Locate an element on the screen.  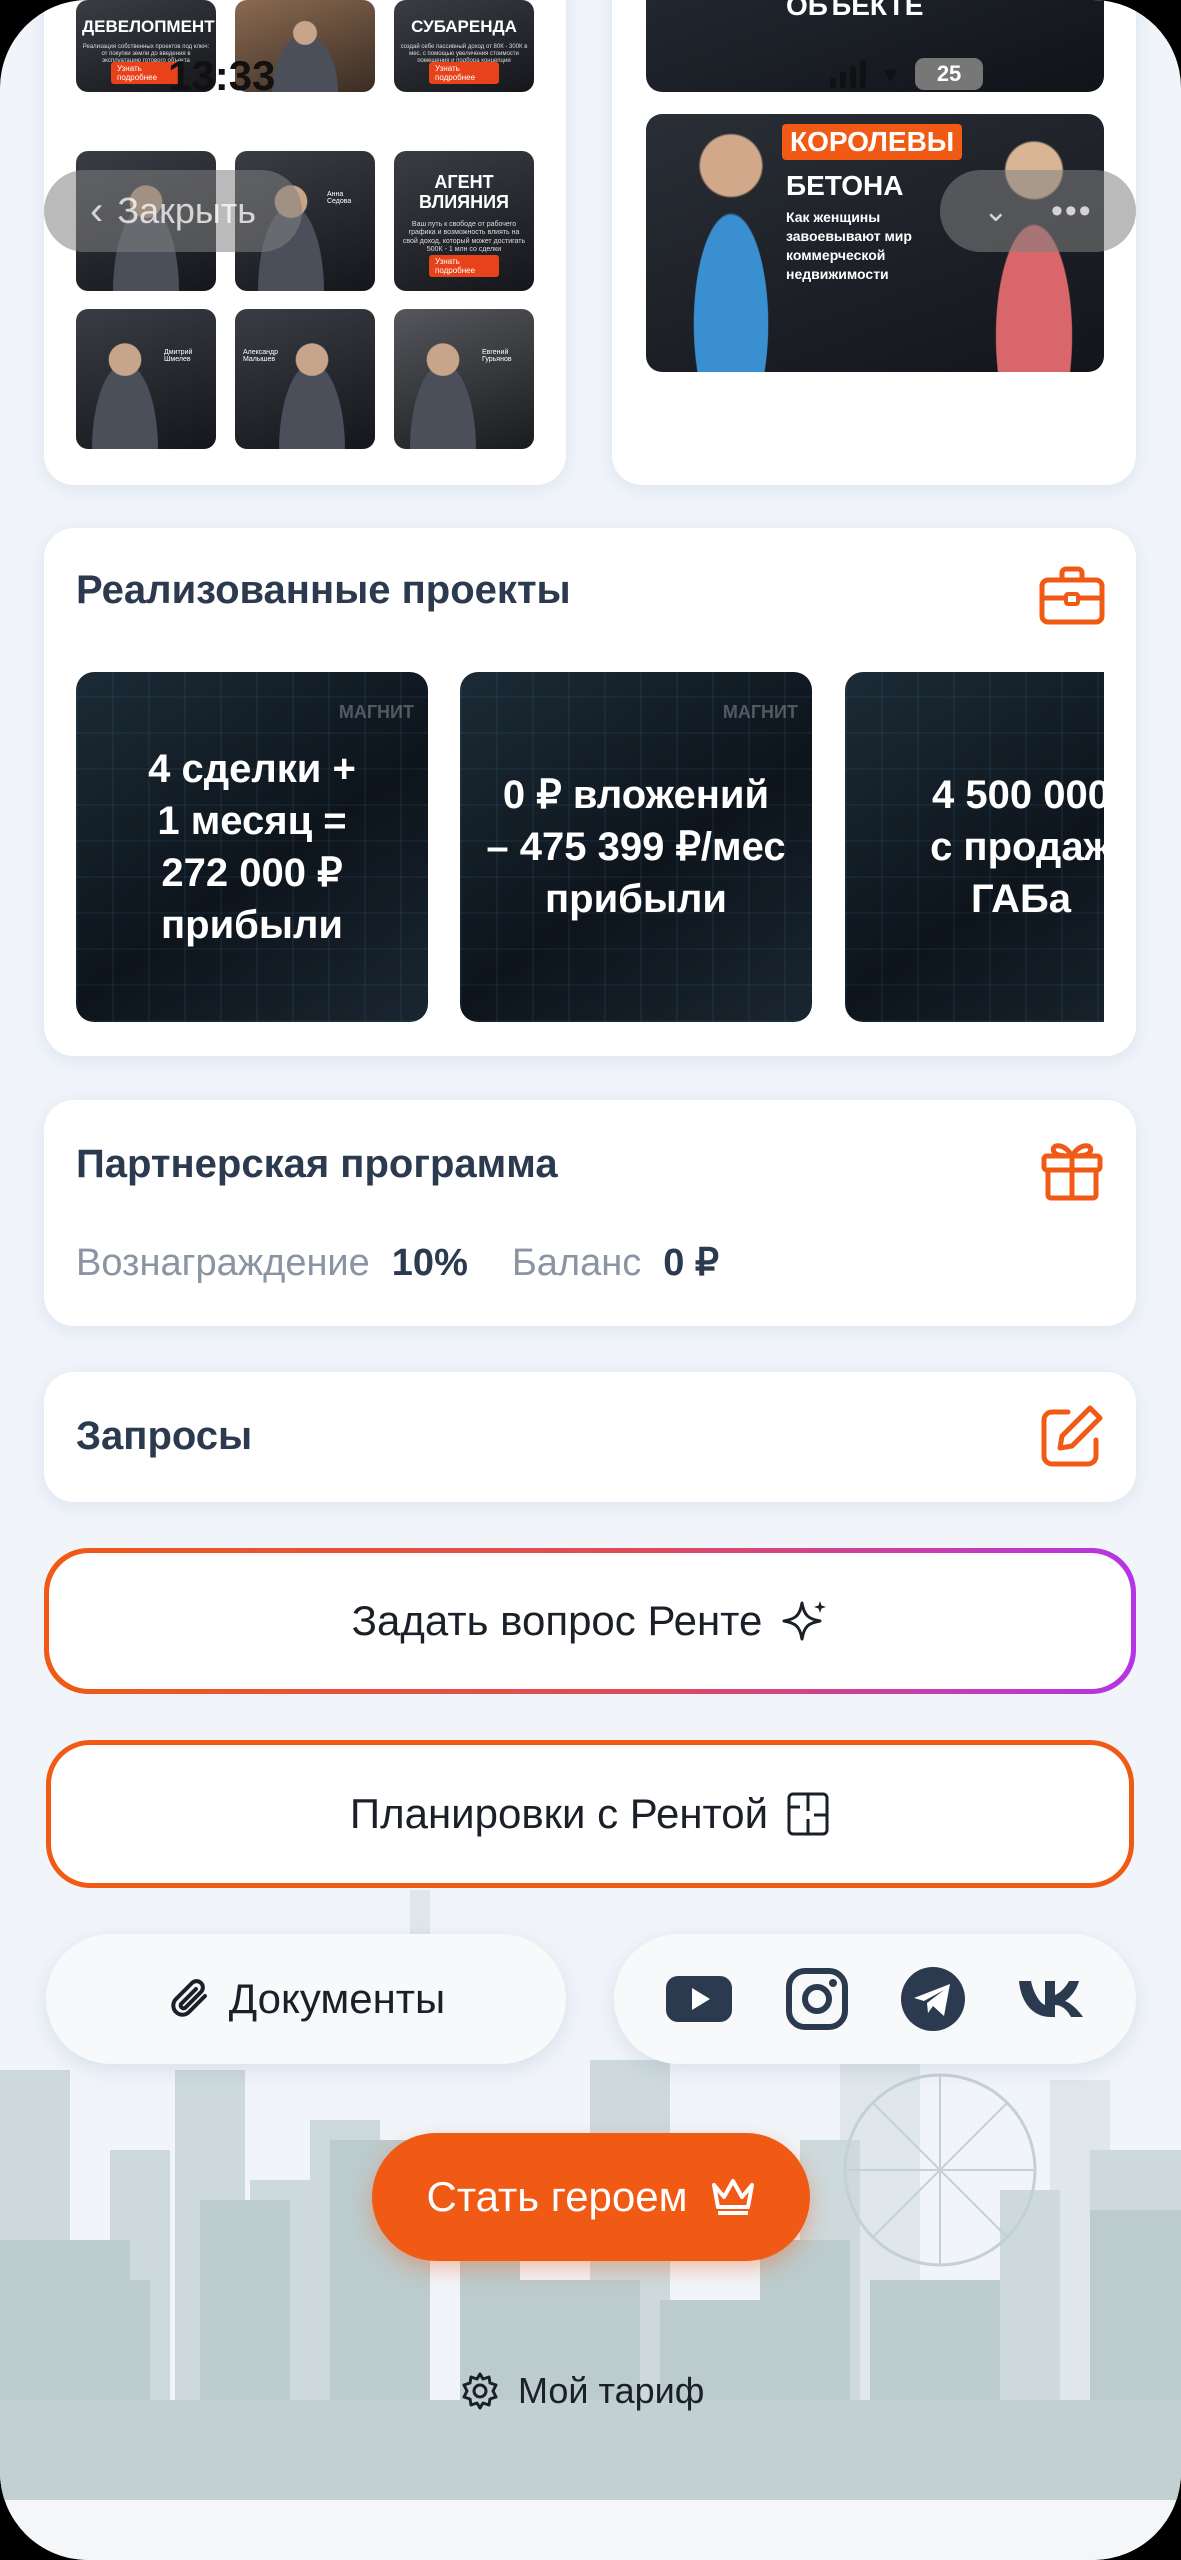
instagram-icon is located at coordinates (817, 1999).